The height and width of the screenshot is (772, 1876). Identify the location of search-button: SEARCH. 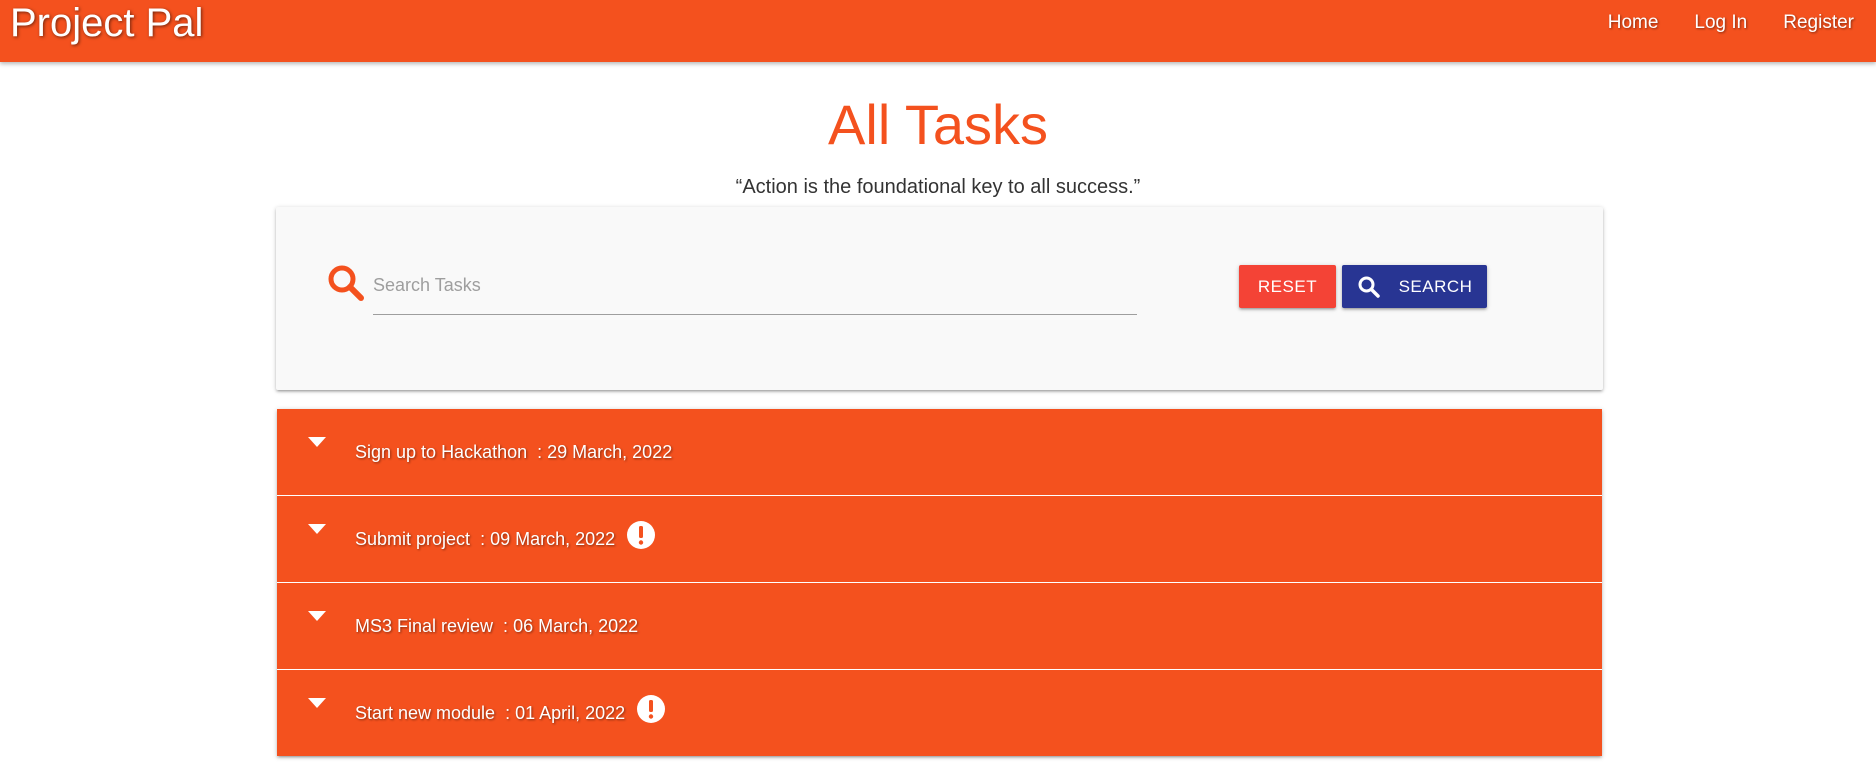
(1414, 286).